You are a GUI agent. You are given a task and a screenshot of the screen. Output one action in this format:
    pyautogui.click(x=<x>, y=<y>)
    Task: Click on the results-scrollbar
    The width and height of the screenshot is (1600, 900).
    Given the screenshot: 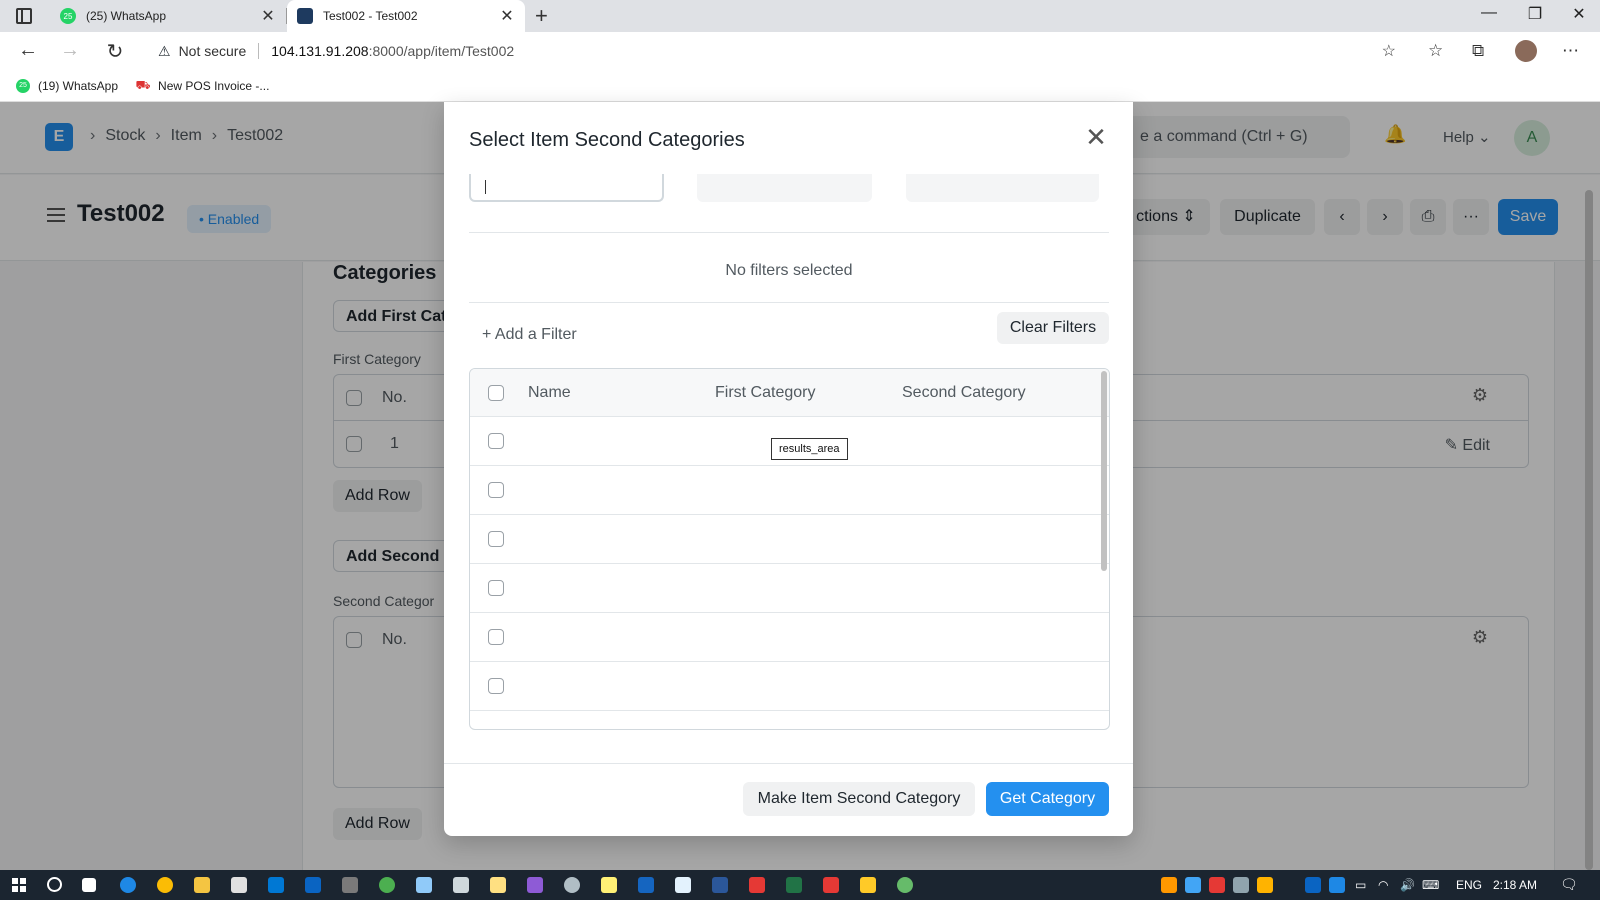 What is the action you would take?
    pyautogui.click(x=1104, y=471)
    